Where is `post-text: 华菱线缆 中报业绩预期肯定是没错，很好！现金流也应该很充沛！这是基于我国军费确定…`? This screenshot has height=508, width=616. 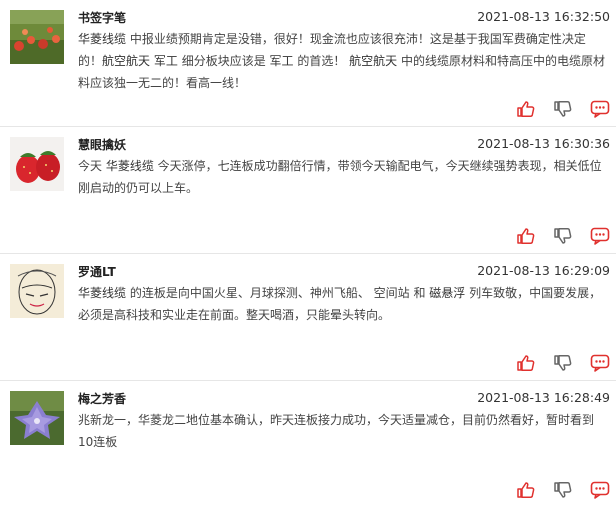 post-text: 华菱线缆 中报业绩预期肯定是没错，很好！现金流也应该很充沛！这是基于我国军费确定… is located at coordinates (343, 61).